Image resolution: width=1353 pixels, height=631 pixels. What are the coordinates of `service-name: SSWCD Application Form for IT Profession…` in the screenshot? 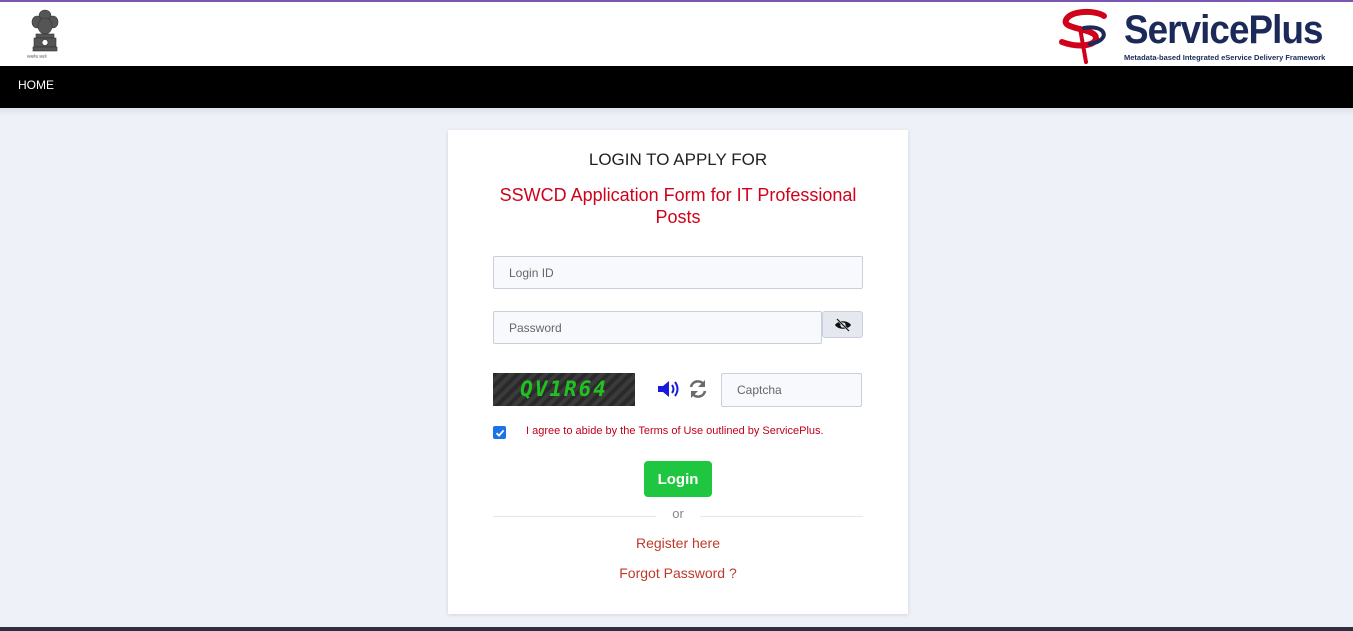 It's located at (678, 206).